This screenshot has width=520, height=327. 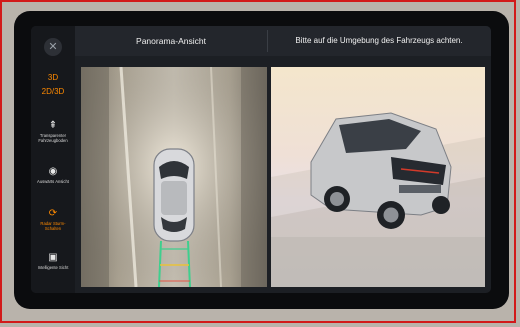 I want to click on sidebar-item-label: Intelligente Sicht, so click(x=53, y=267).